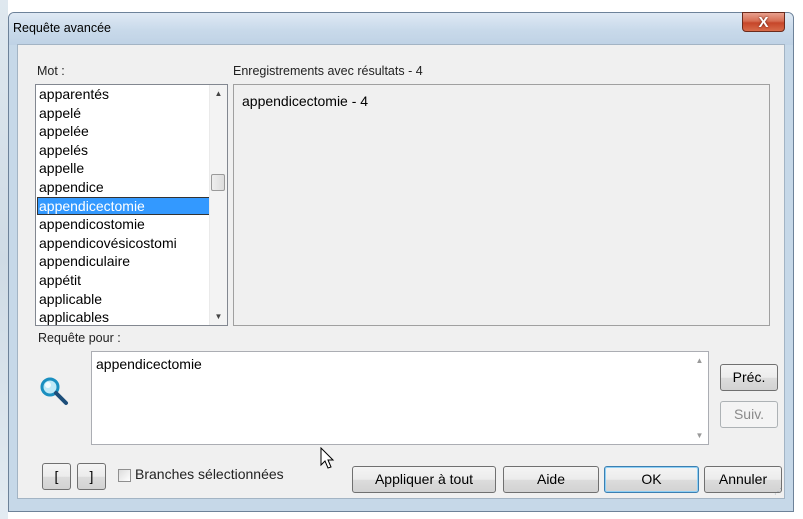  What do you see at coordinates (327, 458) in the screenshot?
I see `mouse-pointer-icon` at bounding box center [327, 458].